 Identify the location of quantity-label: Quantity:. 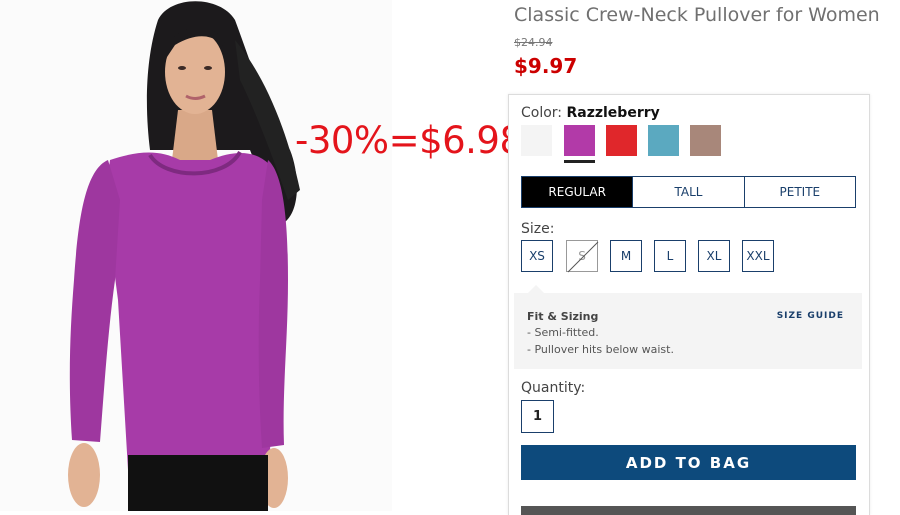
(553, 388).